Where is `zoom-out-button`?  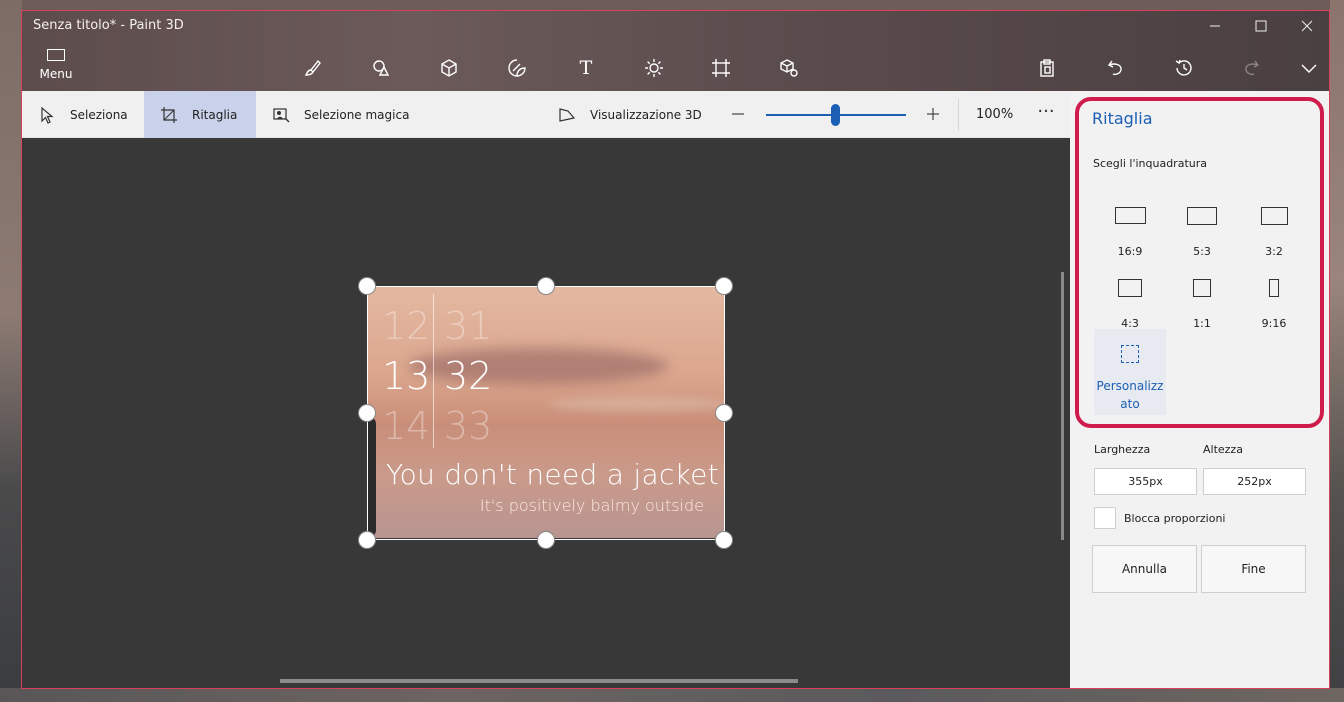
zoom-out-button is located at coordinates (738, 114).